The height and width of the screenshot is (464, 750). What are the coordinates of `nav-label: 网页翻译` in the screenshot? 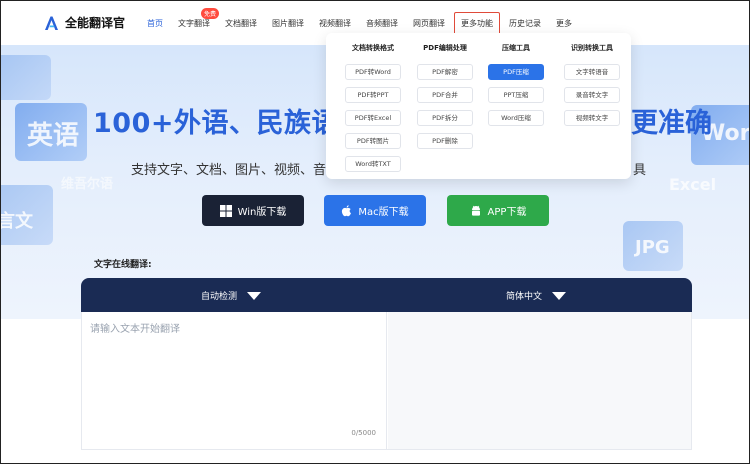 It's located at (429, 23).